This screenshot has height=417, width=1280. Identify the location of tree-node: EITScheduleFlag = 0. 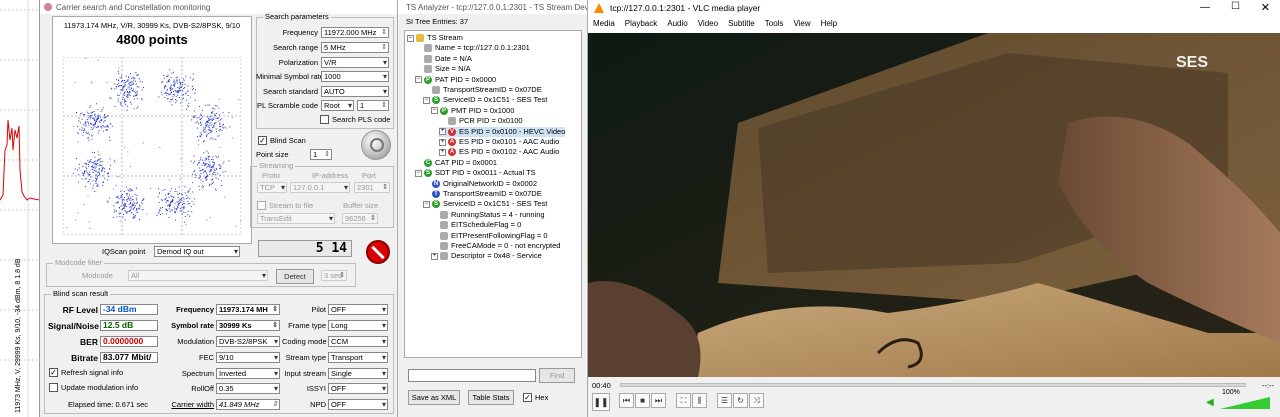
(476, 225).